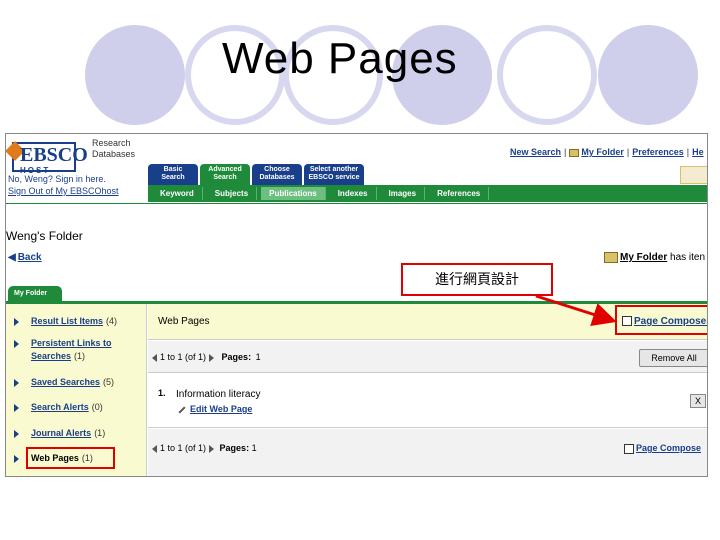  What do you see at coordinates (658, 152) in the screenshot?
I see `preferences-link: Preferences` at bounding box center [658, 152].